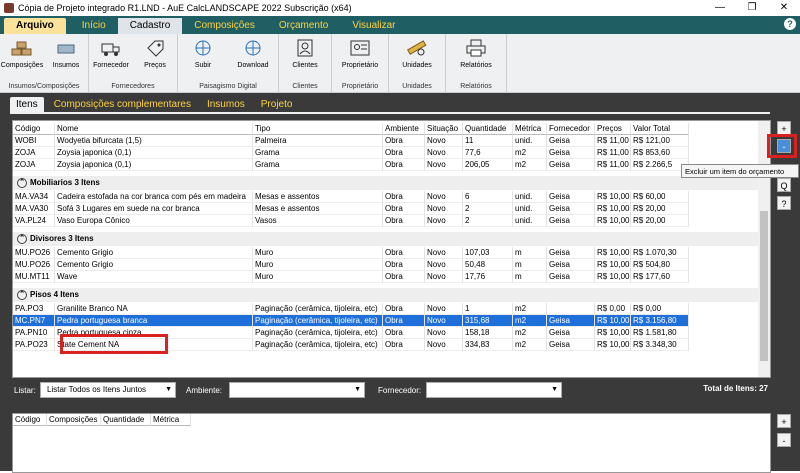  I want to click on column-header: Composições, so click(74, 420).